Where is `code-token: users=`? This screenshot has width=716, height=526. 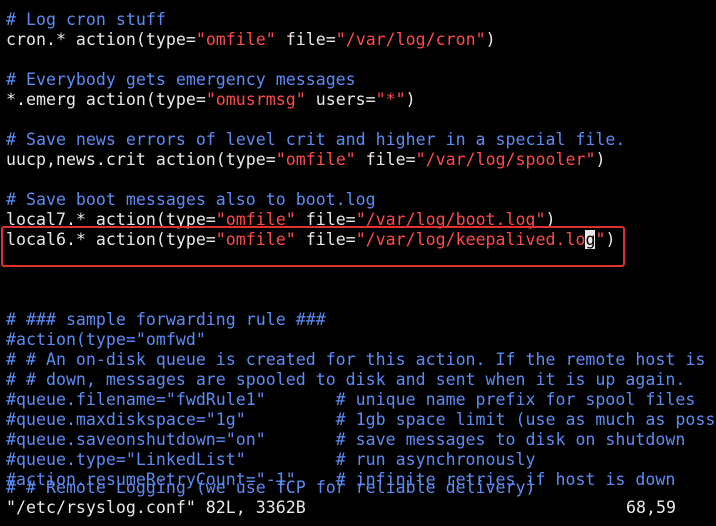 code-token: users= is located at coordinates (340, 99).